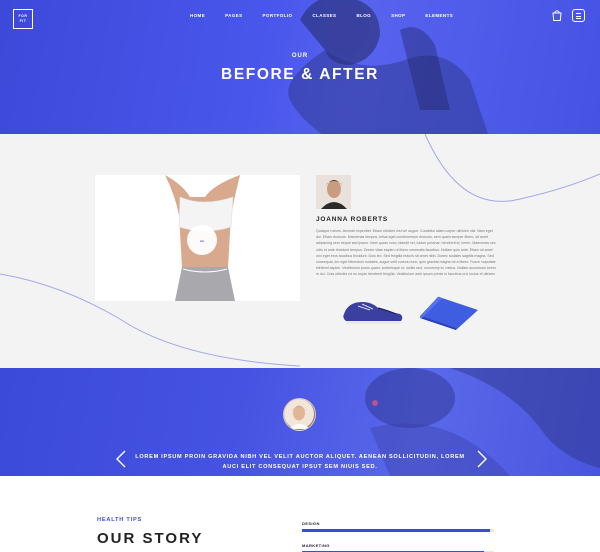 This screenshot has width=600, height=552. I want to click on nav-pages: PAGES, so click(233, 15).